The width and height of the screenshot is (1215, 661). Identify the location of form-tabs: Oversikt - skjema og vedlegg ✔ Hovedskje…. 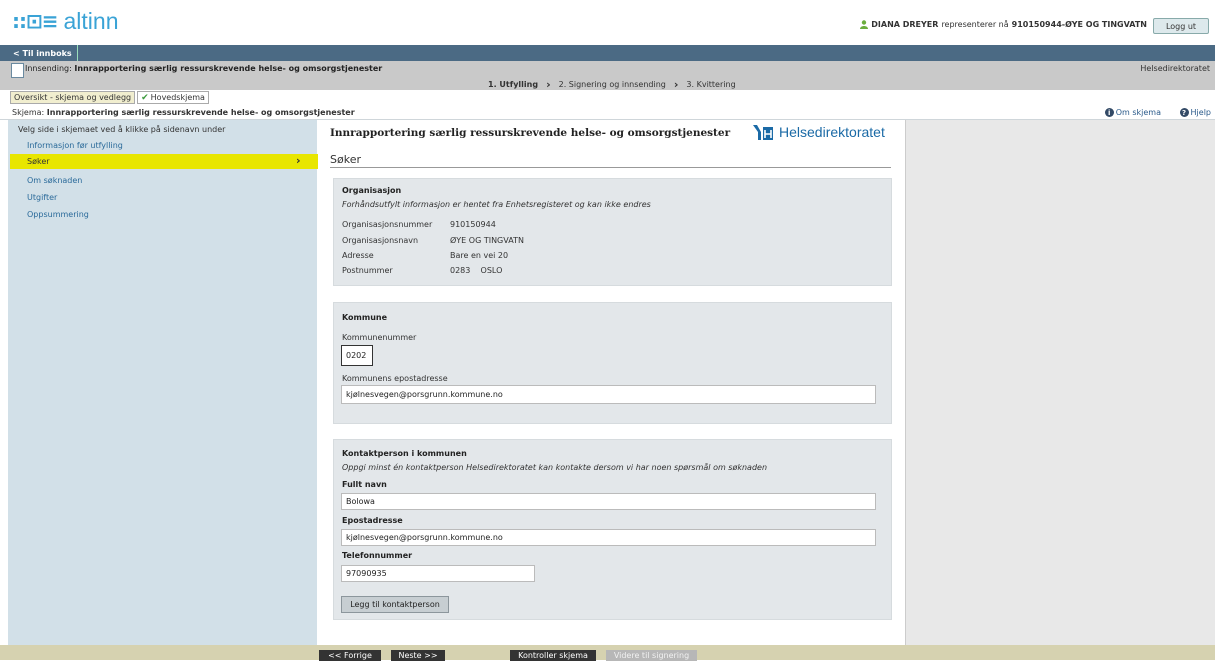
(109, 97).